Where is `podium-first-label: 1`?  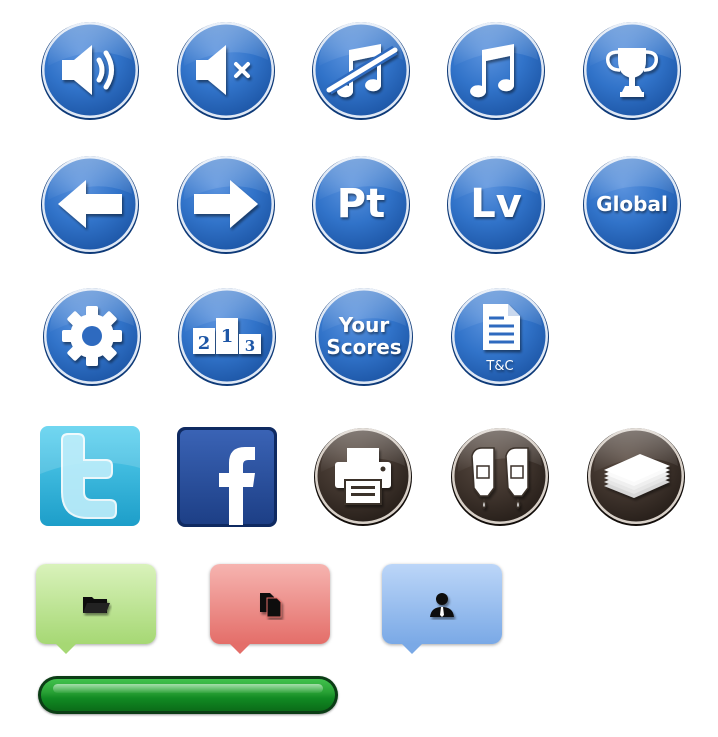
podium-first-label: 1 is located at coordinates (227, 336).